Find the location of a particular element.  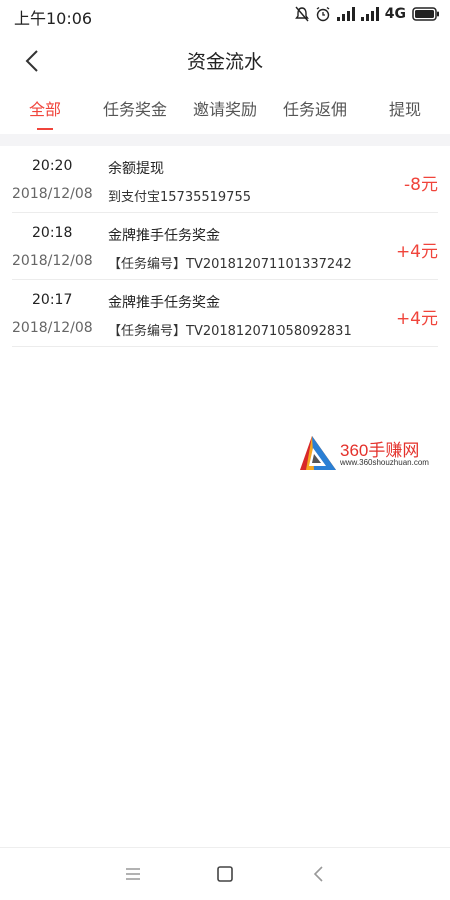

home-button is located at coordinates (225, 874).